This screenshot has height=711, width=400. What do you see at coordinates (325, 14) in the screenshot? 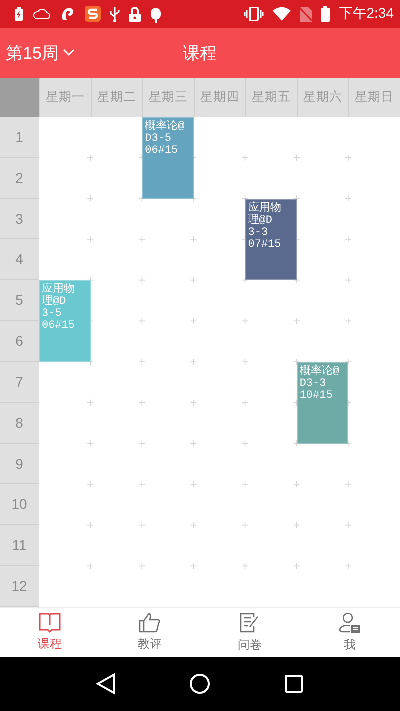
I see `battery-icon` at bounding box center [325, 14].